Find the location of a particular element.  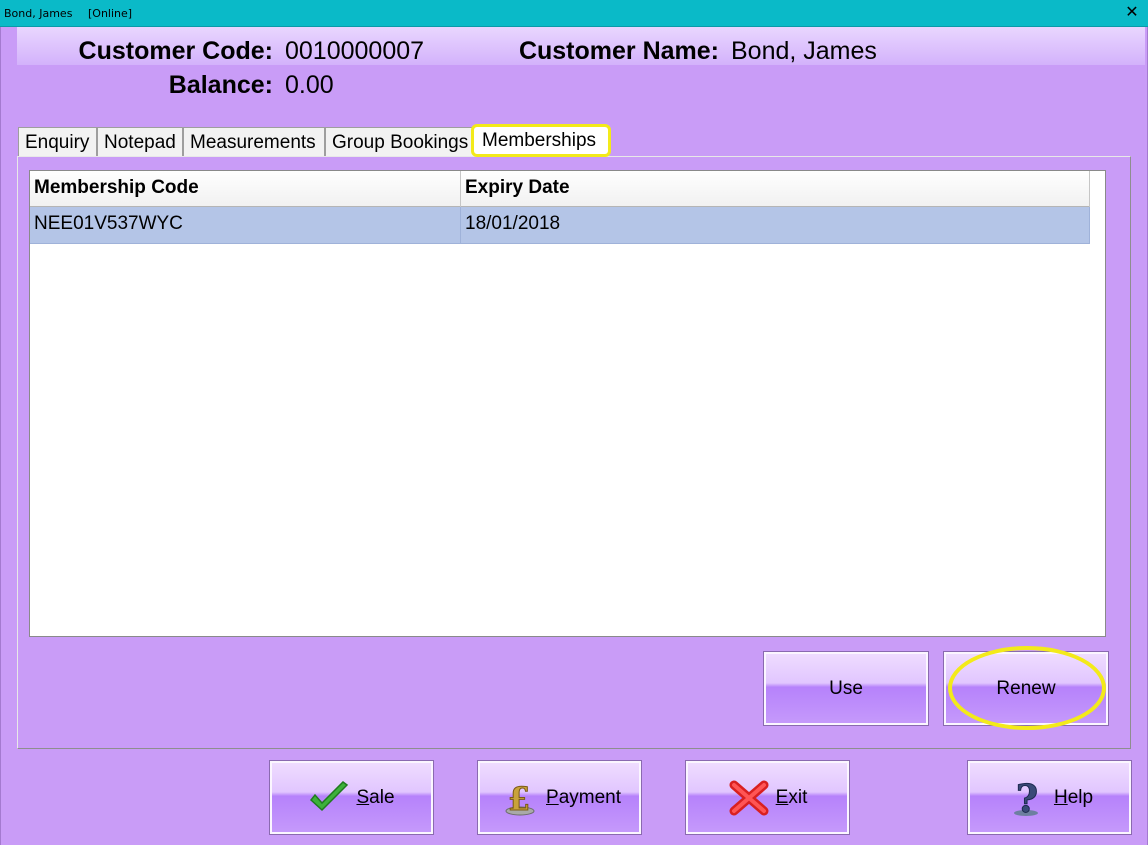

help-button-label: Help is located at coordinates (1073, 797).